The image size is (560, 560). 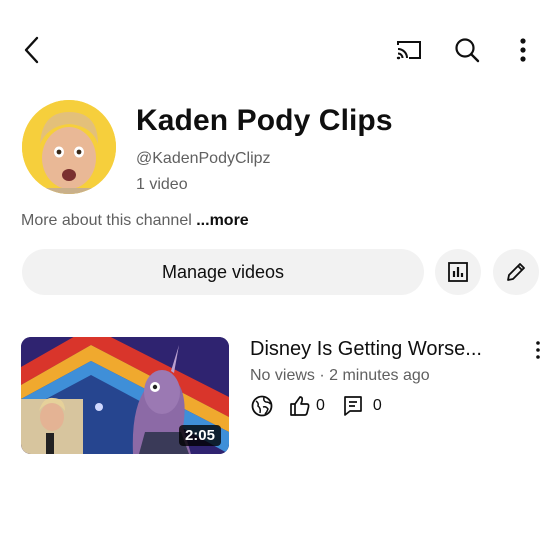 I want to click on like-count: 0, so click(x=320, y=405).